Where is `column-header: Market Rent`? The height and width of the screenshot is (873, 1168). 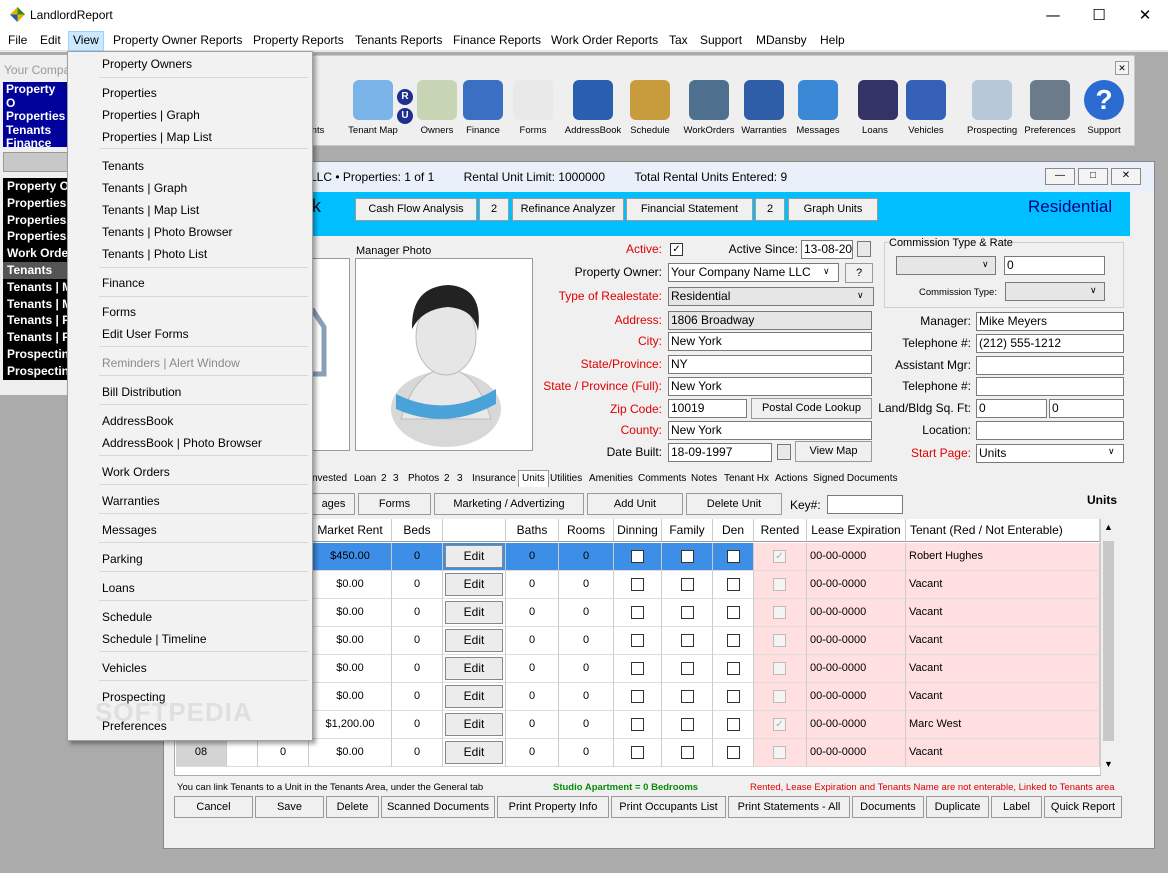 column-header: Market Rent is located at coordinates (350, 530).